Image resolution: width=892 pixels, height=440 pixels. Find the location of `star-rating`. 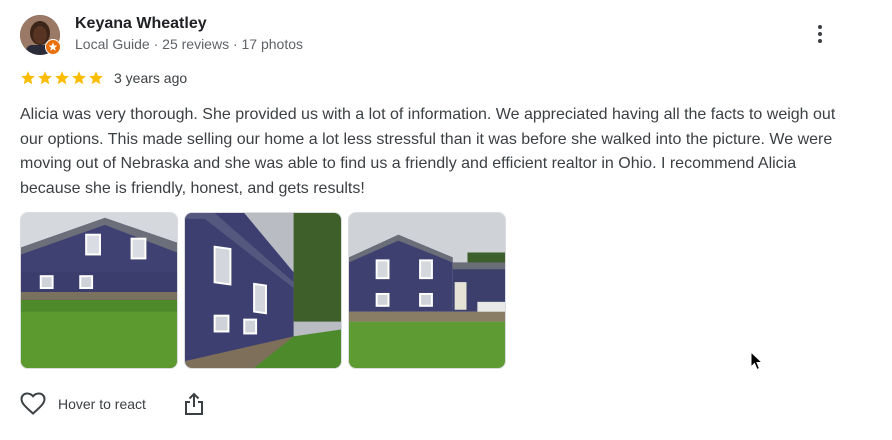

star-rating is located at coordinates (62, 78).